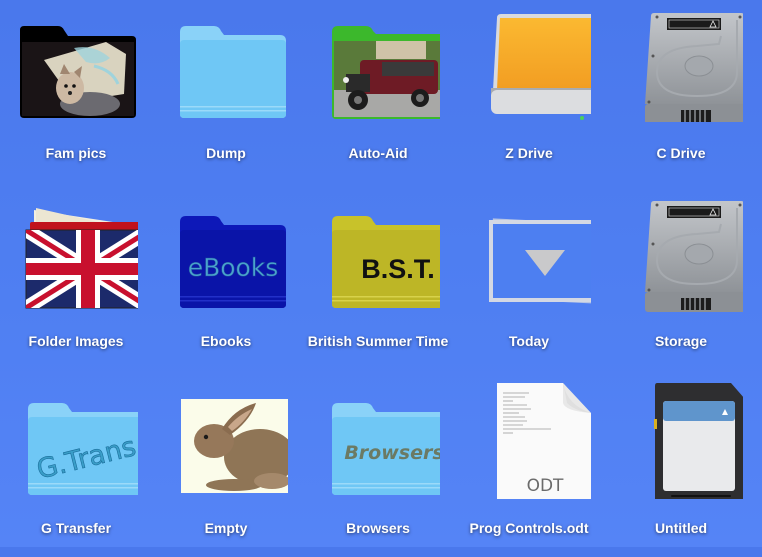 The image size is (762, 557). I want to click on item-label: Prog Controls.odt, so click(529, 528).